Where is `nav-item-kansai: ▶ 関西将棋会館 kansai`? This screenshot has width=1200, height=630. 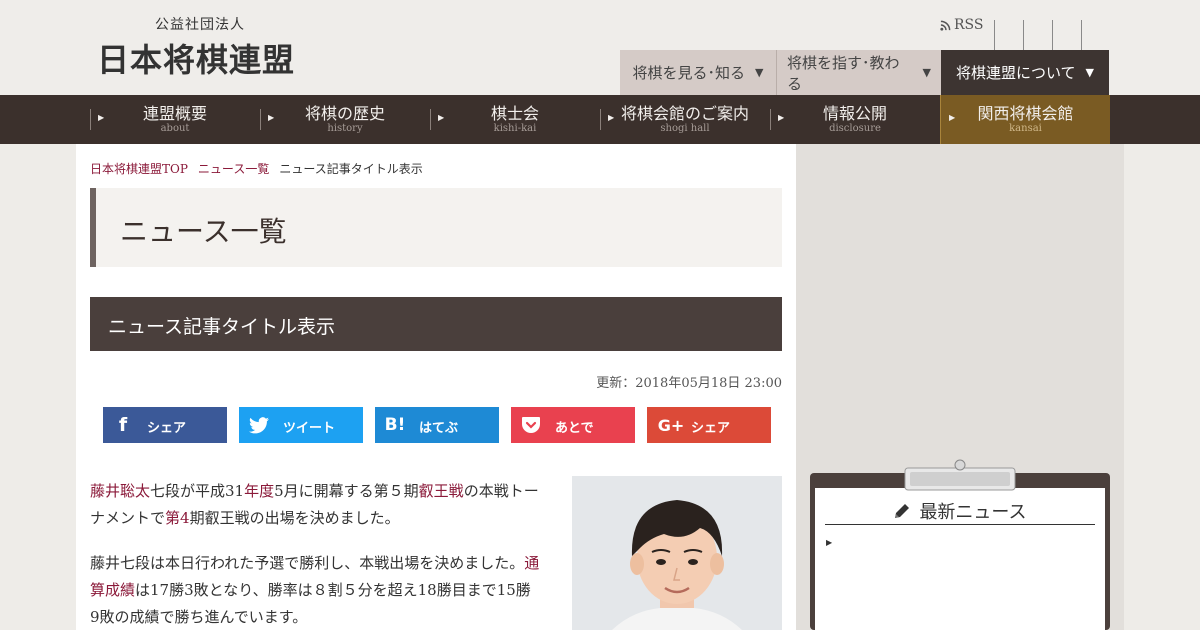 nav-item-kansai: ▶ 関西将棋会館 kansai is located at coordinates (1025, 119).